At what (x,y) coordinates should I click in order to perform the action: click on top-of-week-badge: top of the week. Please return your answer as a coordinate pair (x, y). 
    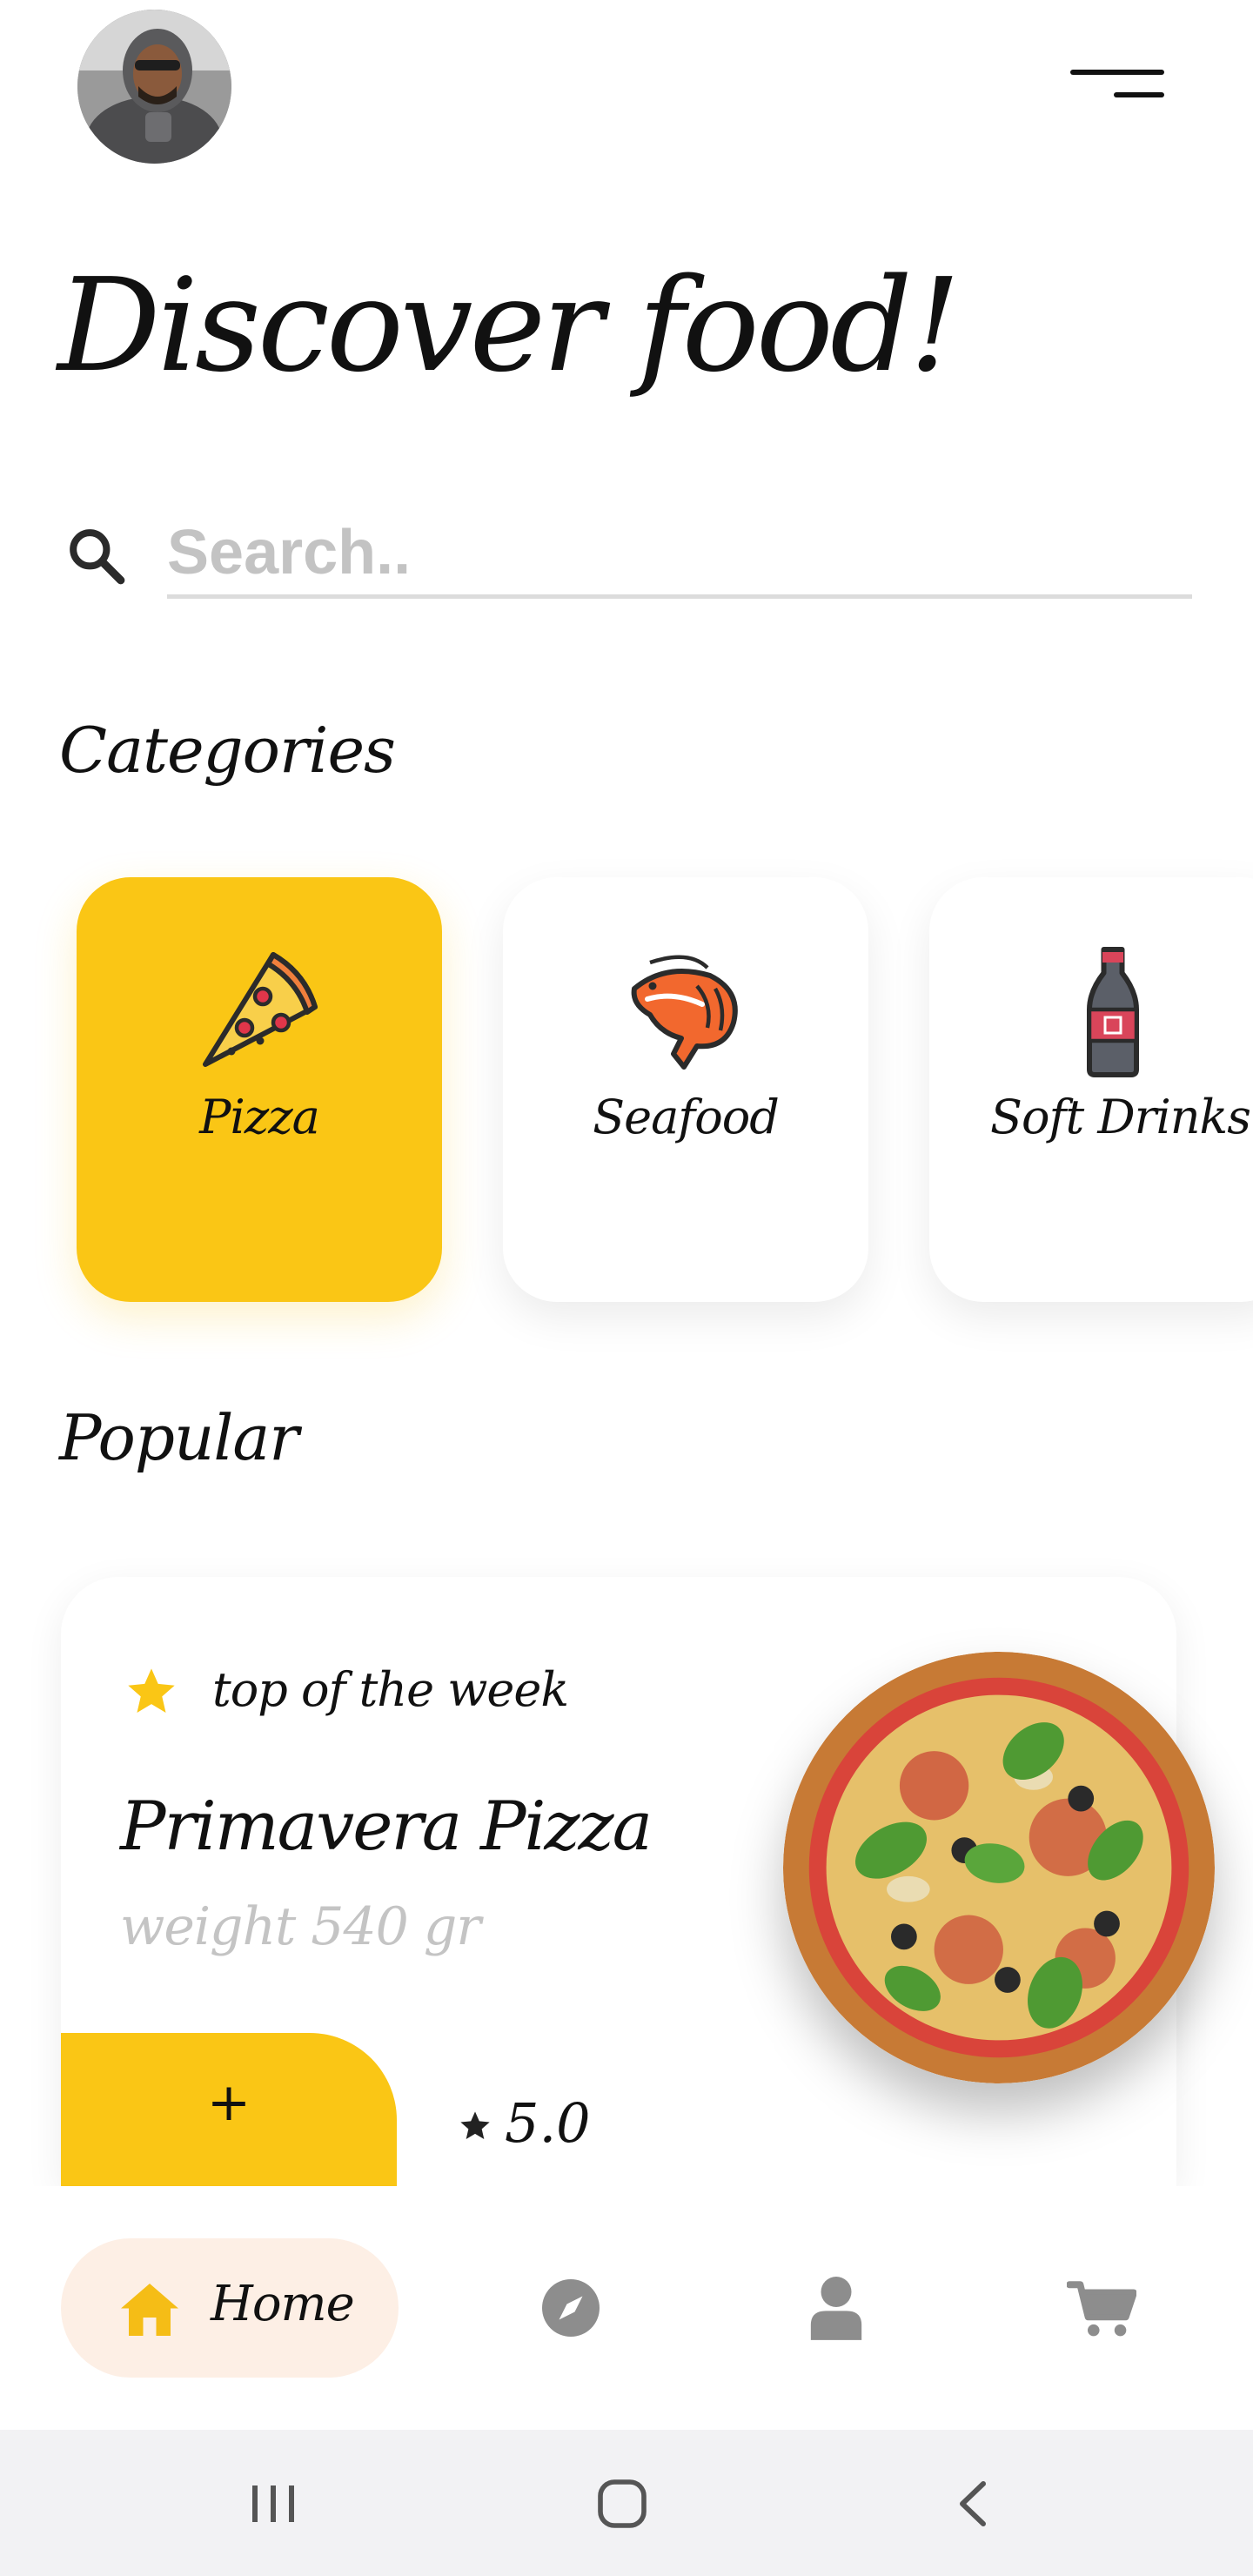
    Looking at the image, I should click on (390, 1689).